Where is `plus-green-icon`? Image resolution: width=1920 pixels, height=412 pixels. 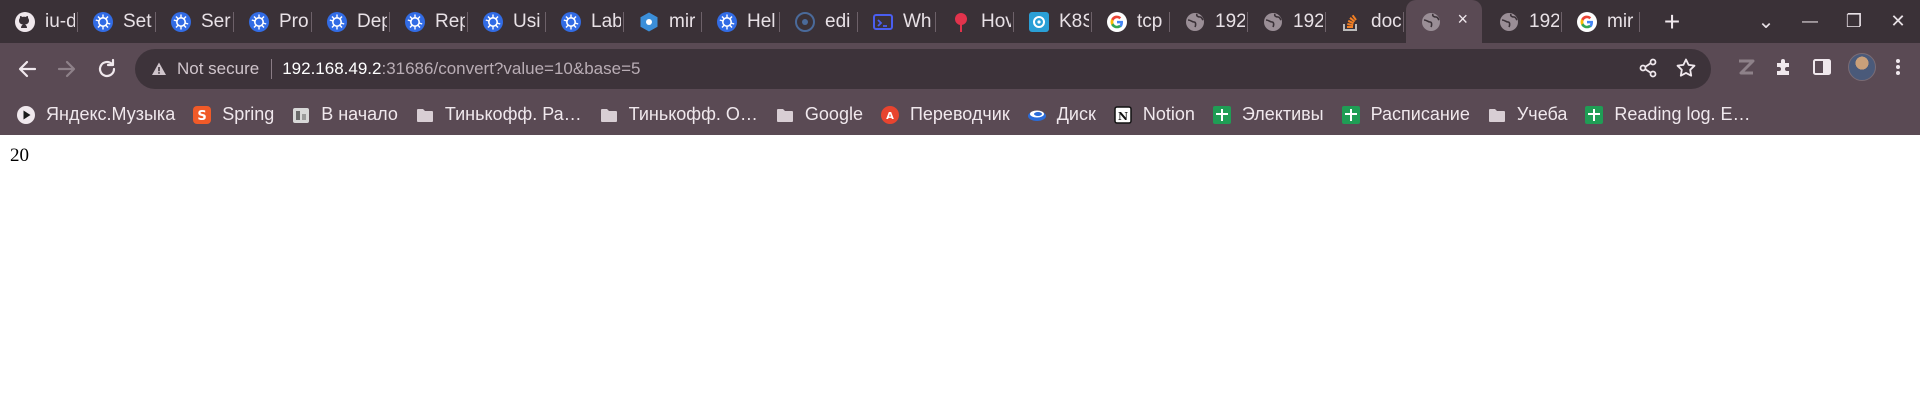 plus-green-icon is located at coordinates (1222, 115).